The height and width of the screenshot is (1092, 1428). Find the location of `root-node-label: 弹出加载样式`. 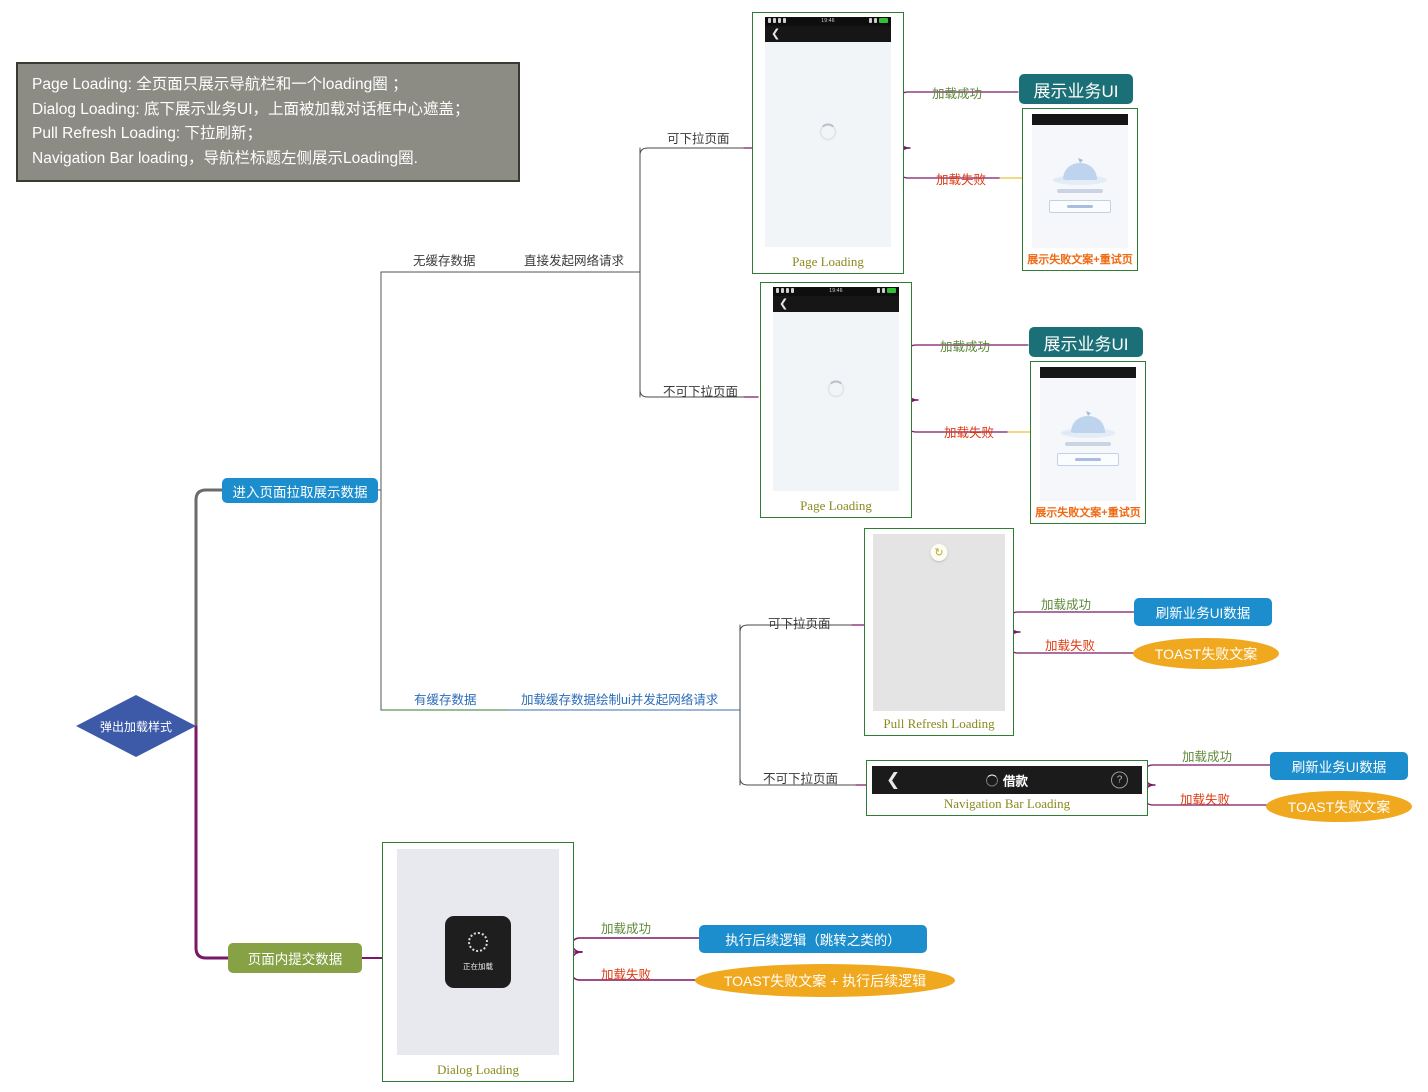

root-node-label: 弹出加载样式 is located at coordinates (135, 726).